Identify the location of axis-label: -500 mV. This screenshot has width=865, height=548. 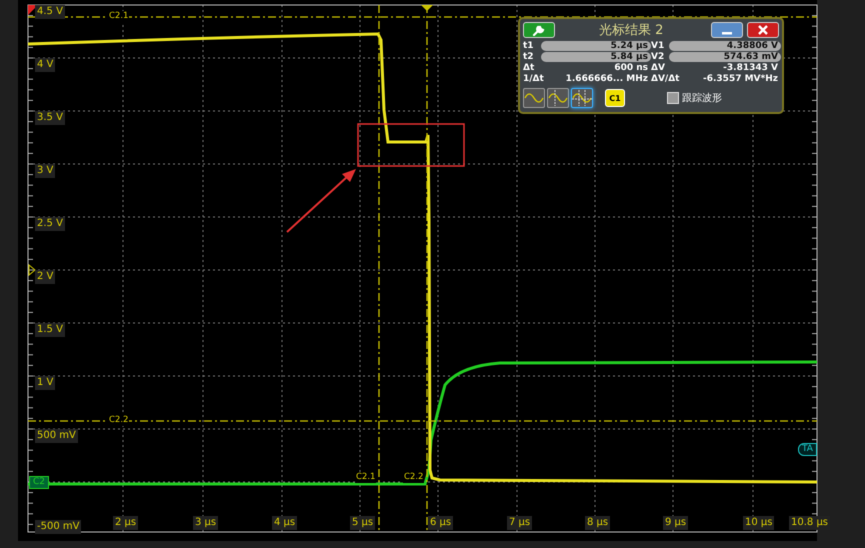
(58, 527).